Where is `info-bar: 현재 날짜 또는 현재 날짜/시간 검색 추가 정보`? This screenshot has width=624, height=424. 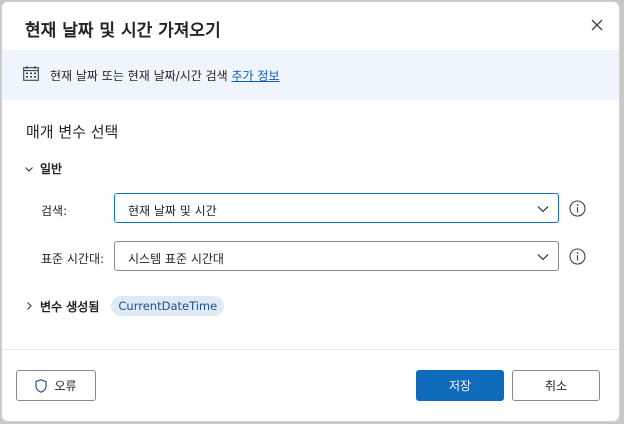 info-bar: 현재 날짜 또는 현재 날짜/시간 검색 추가 정보 is located at coordinates (310, 75).